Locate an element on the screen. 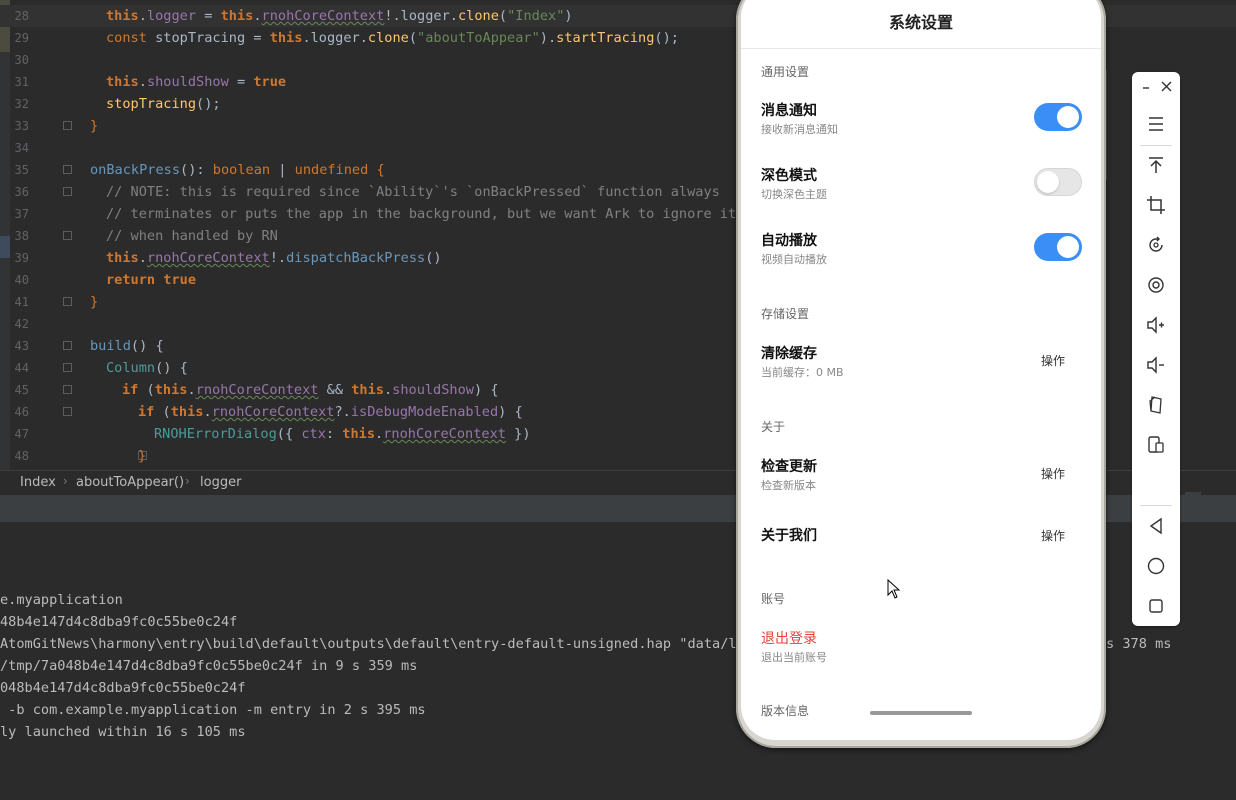  line-number: 37 is located at coordinates (21, 214).